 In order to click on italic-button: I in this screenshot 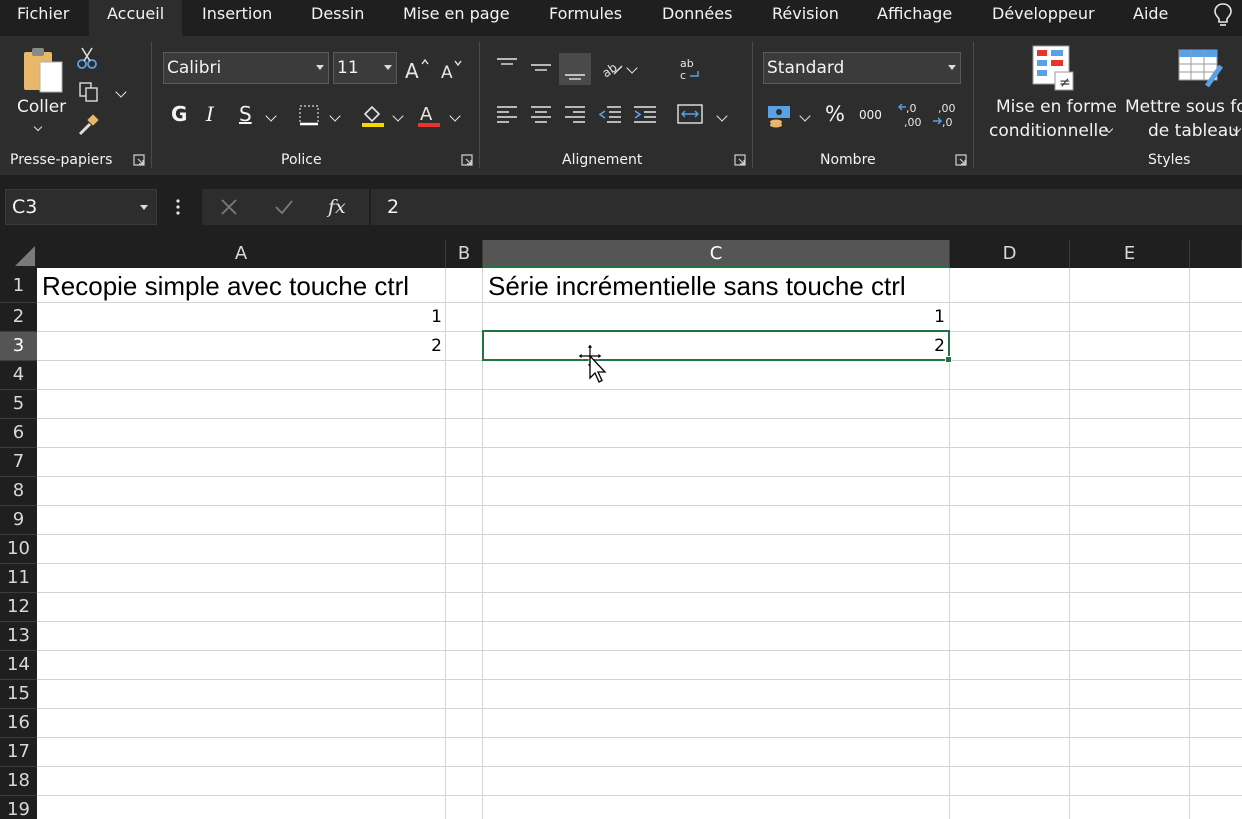, I will do `click(210, 114)`.